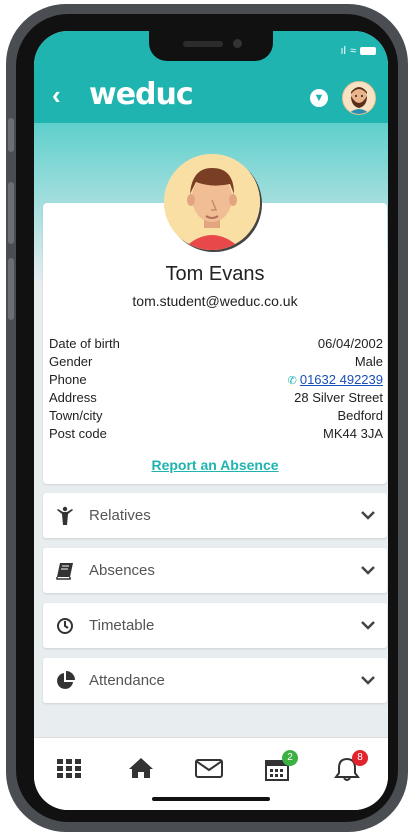  I want to click on detail-row-dob: Date of birth 06/04/2002, so click(216, 344).